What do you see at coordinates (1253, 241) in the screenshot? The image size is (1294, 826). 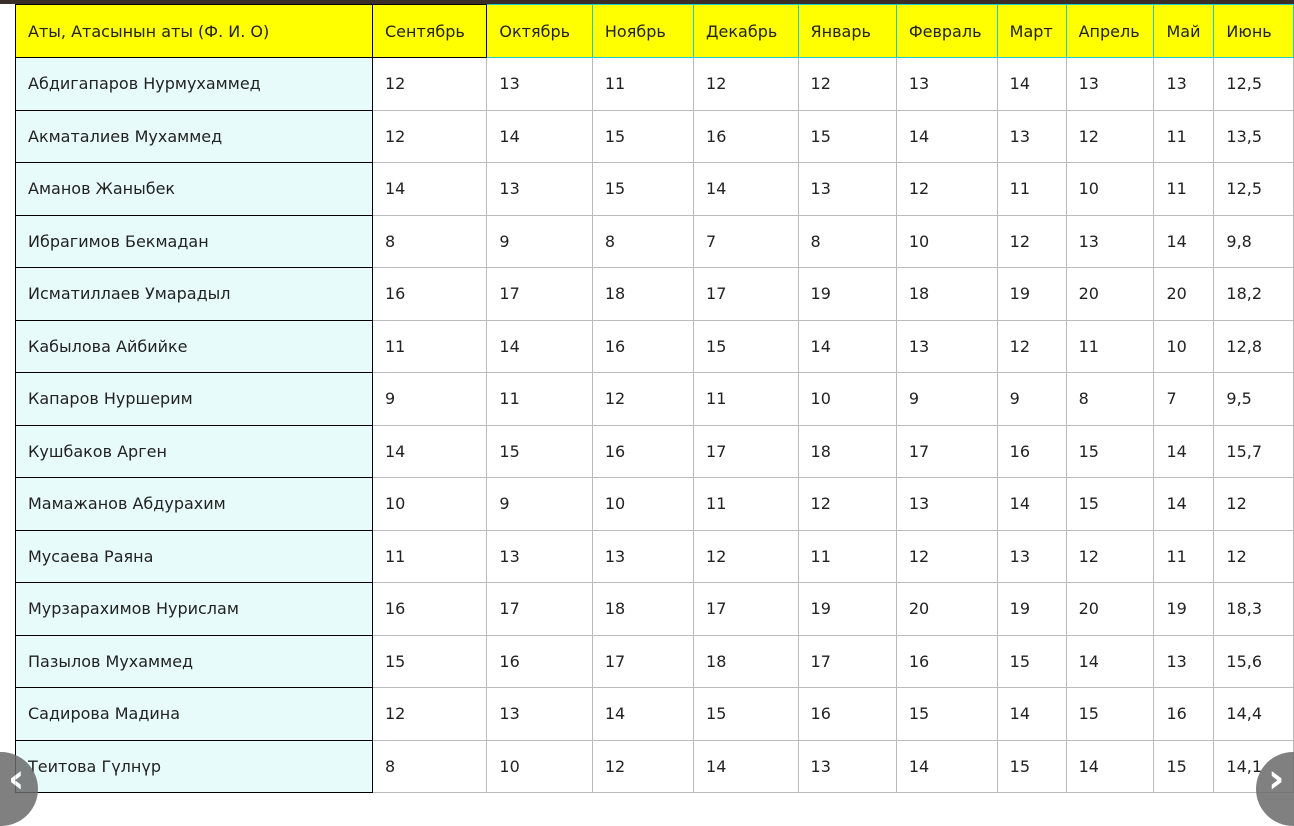 I see `grade-cell: 9,8` at bounding box center [1253, 241].